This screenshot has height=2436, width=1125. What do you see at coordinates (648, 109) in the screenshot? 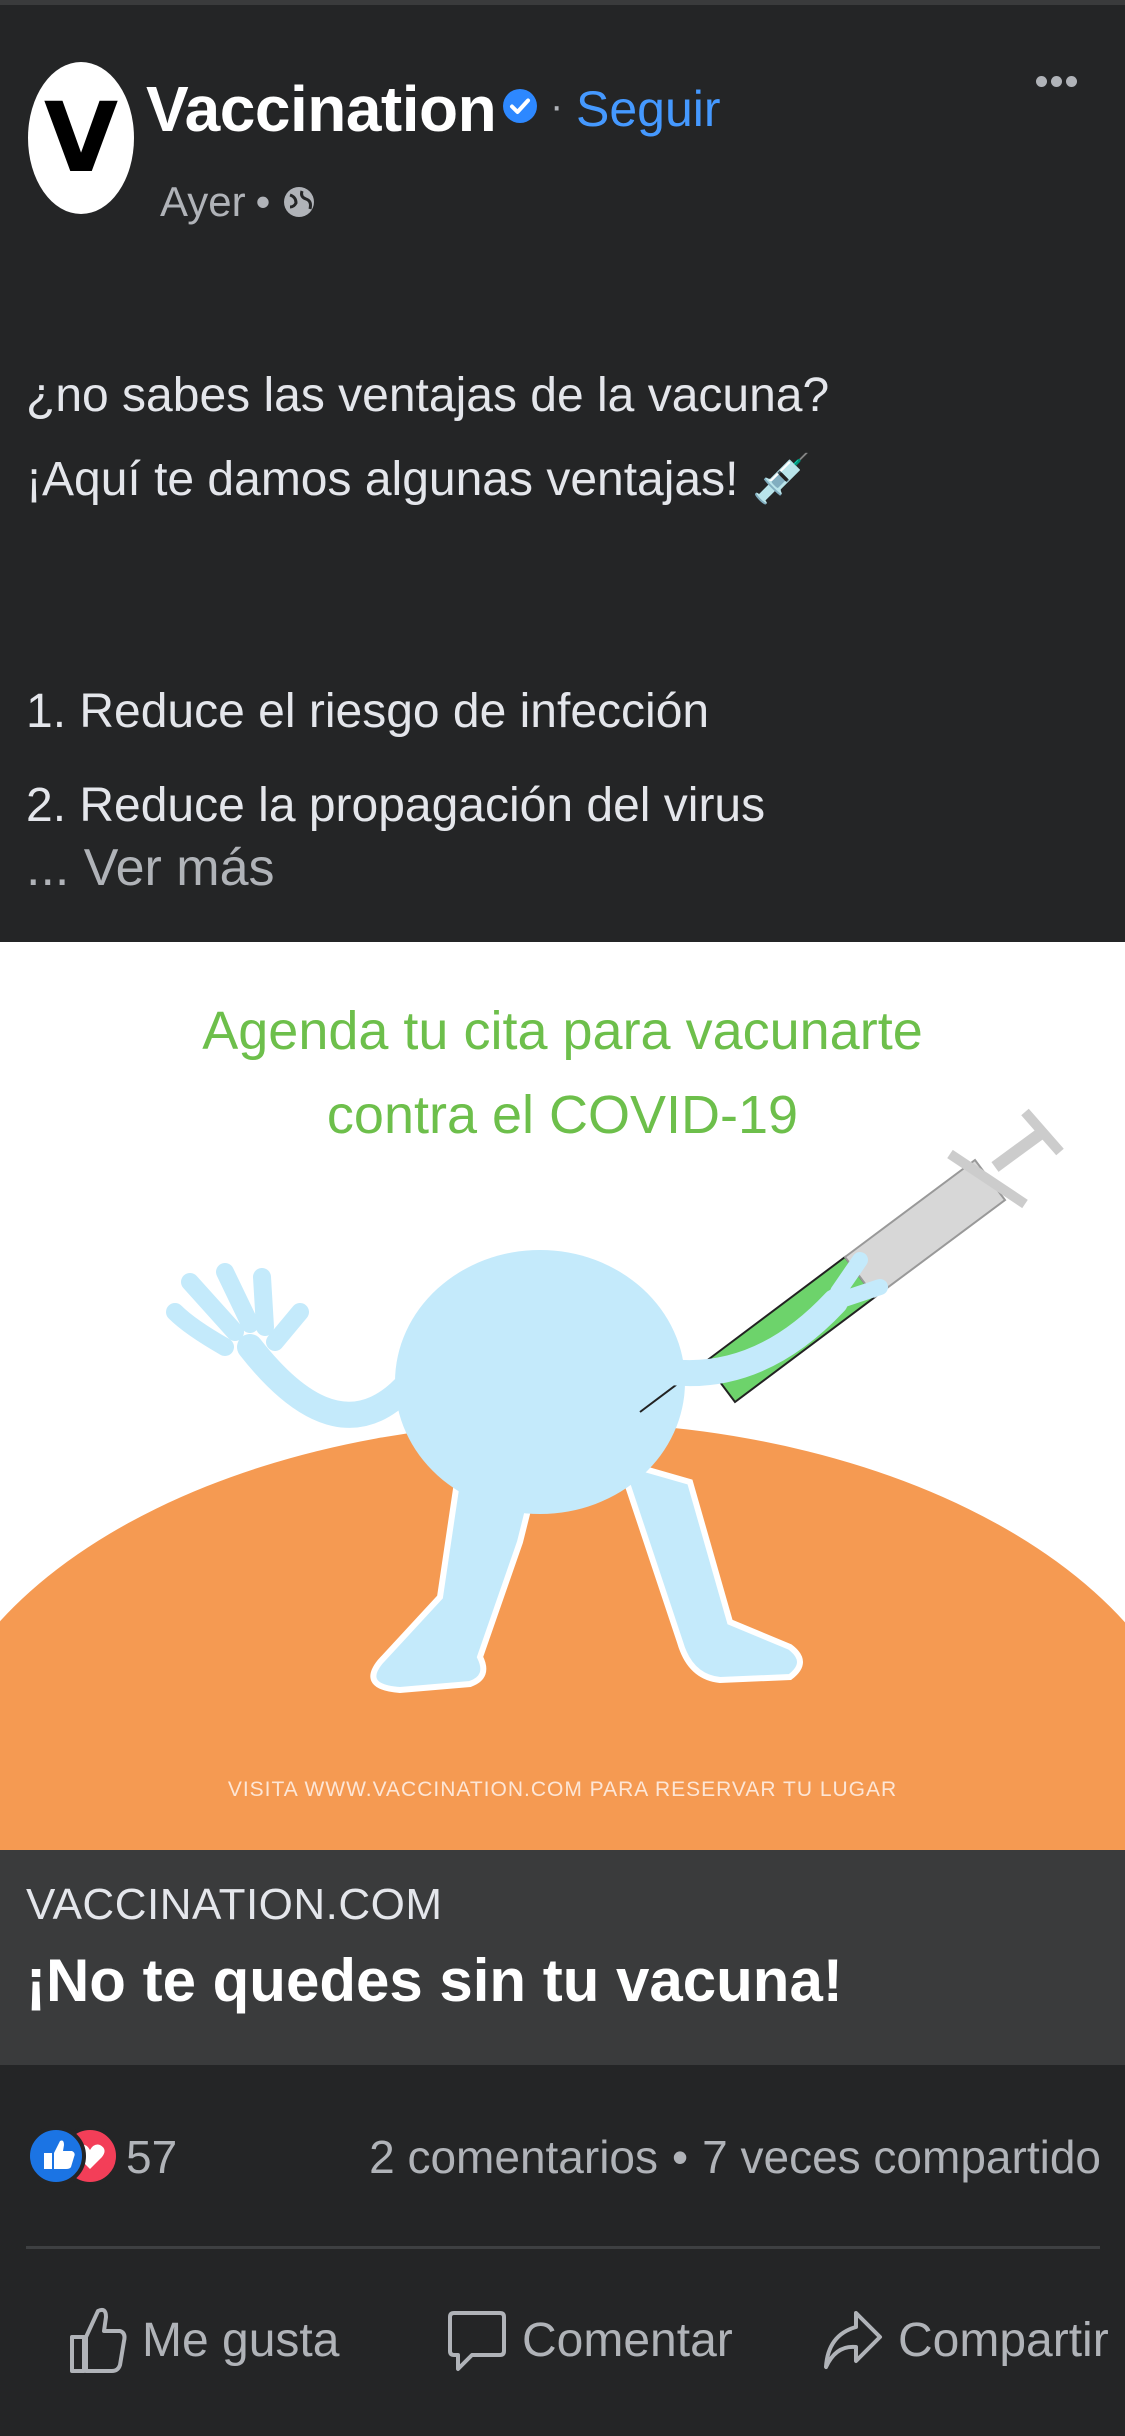
I see `follow-button: Seguir` at bounding box center [648, 109].